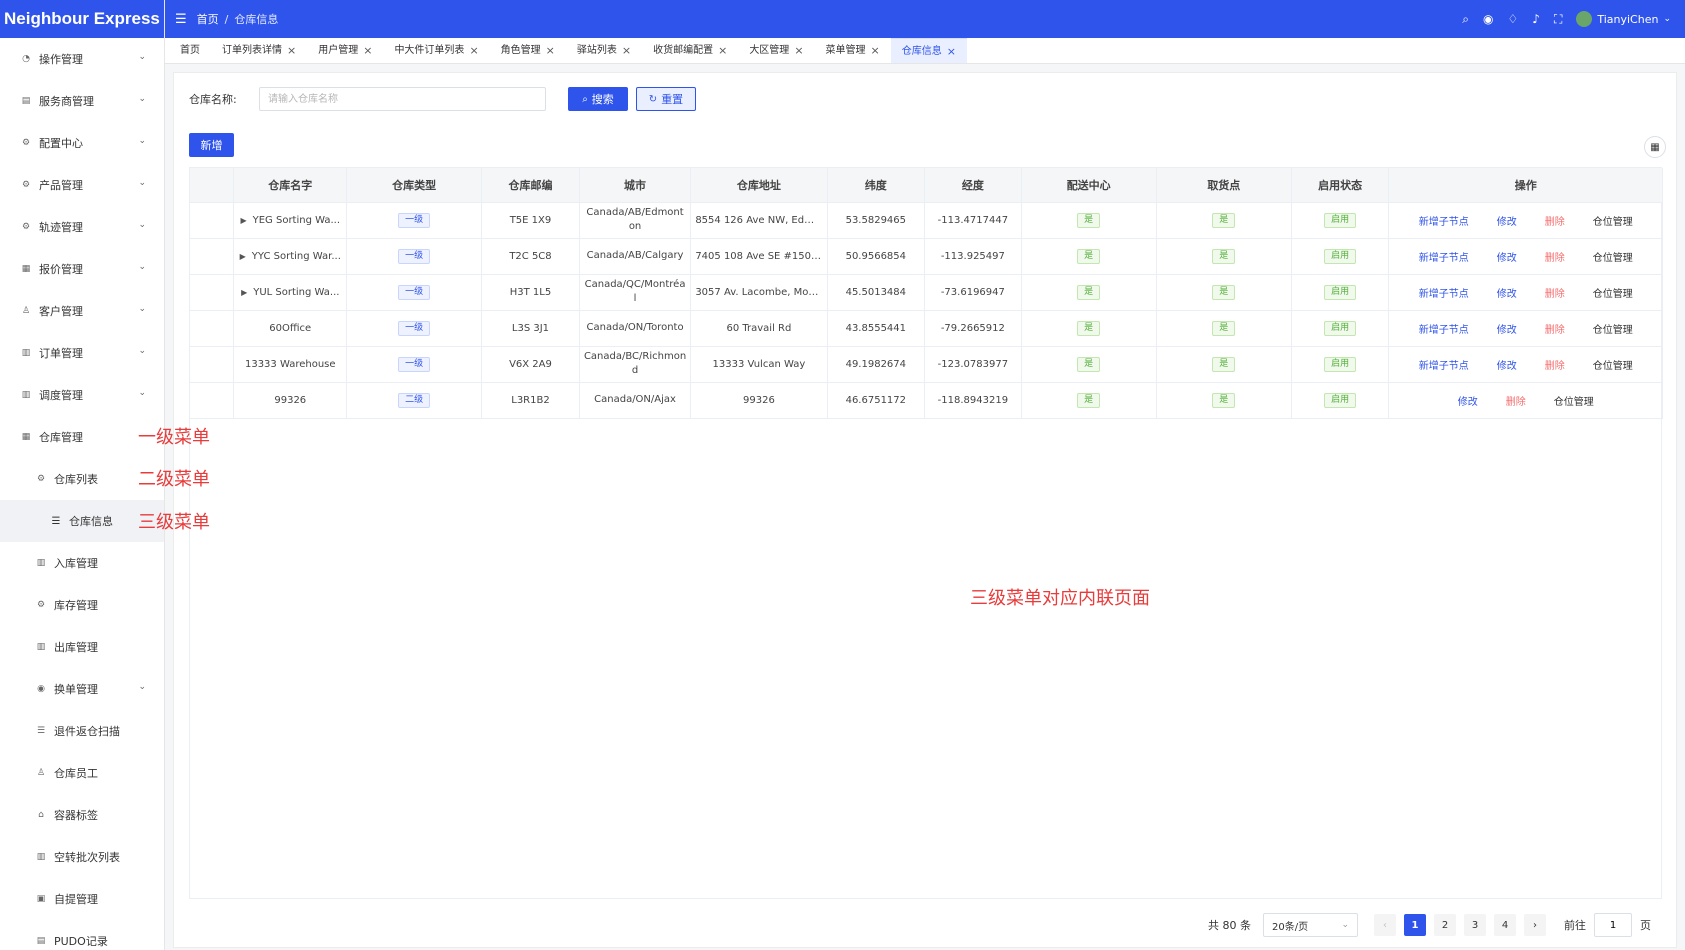 Image resolution: width=1685 pixels, height=950 pixels. I want to click on tab: 订单列表详情 ×, so click(259, 50).